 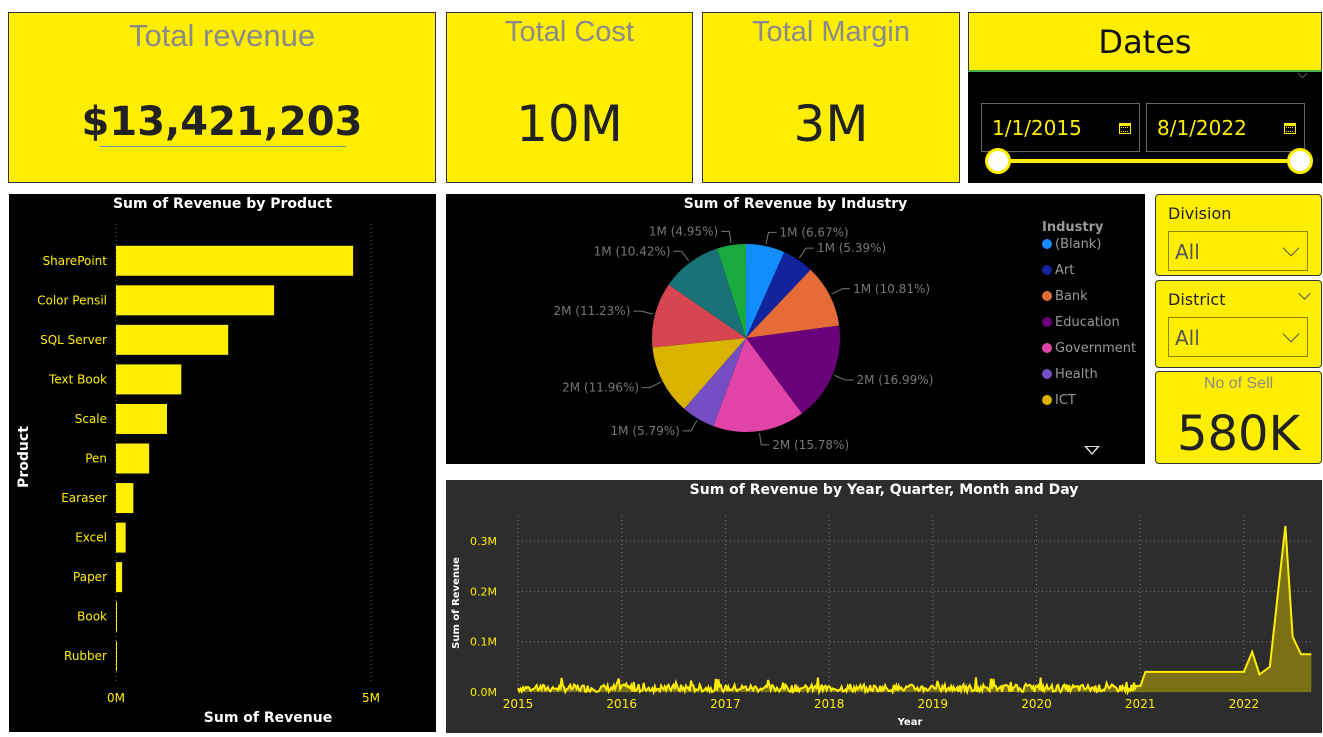 What do you see at coordinates (600, 388) in the screenshot?
I see `pie-data-label: 2M (11.96%)` at bounding box center [600, 388].